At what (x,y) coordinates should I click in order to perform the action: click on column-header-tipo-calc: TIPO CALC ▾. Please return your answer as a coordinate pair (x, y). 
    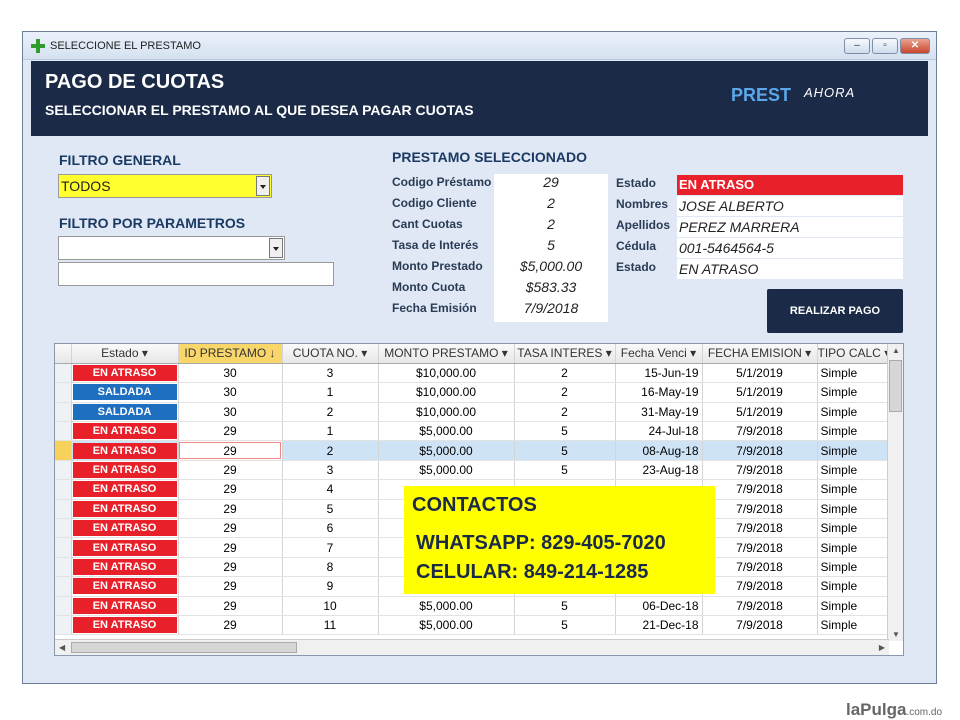
    Looking at the image, I should click on (853, 354).